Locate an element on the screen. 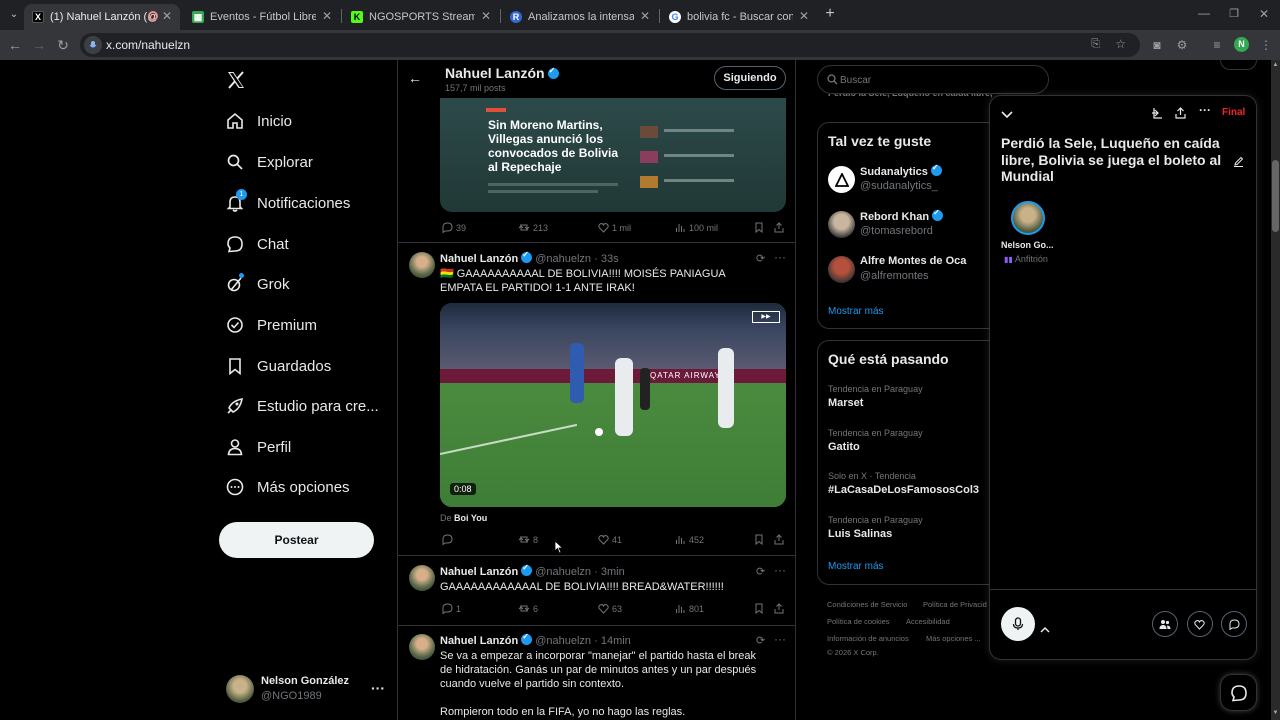 Image resolution: width=1280 pixels, height=720 pixels. tab-1: X (1) Nahuel Lanzón (@nahu ✕ is located at coordinates (102, 17).